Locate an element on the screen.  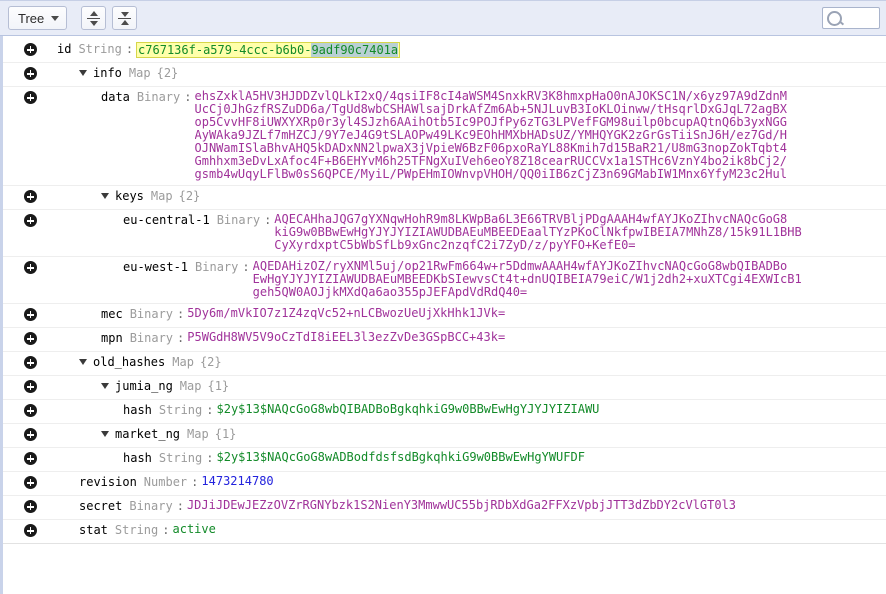
node-key: stat is located at coordinates (93, 530).